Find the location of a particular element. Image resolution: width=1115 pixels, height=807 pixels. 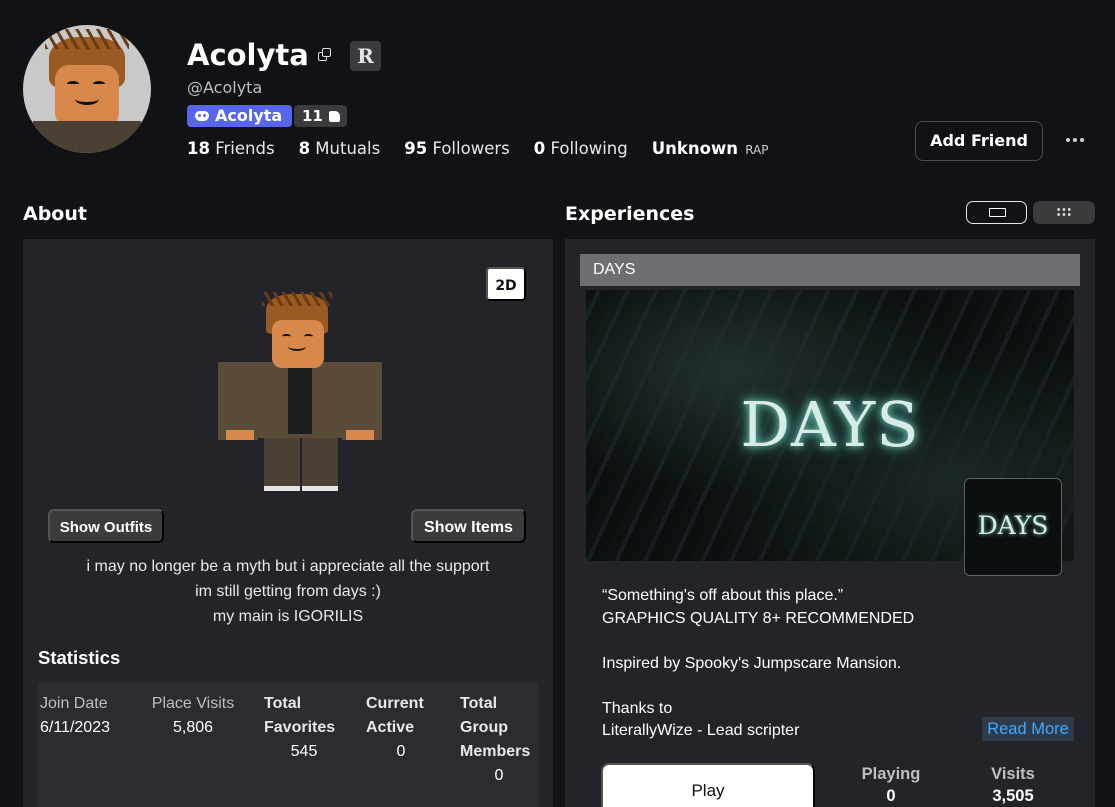

profile-avatar is located at coordinates (87, 89).